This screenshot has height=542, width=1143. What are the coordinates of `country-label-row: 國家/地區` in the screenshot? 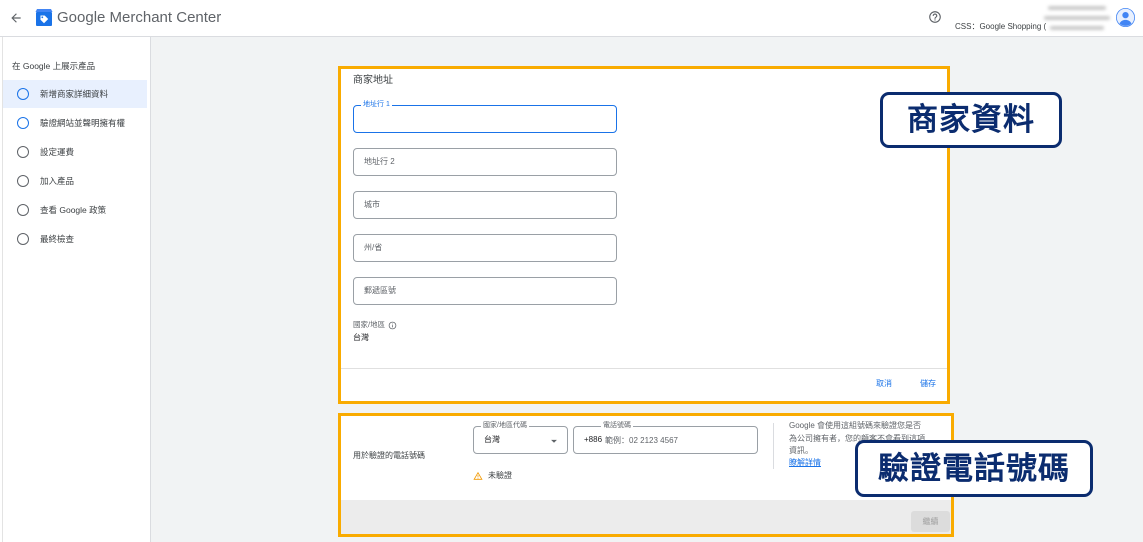 It's located at (375, 325).